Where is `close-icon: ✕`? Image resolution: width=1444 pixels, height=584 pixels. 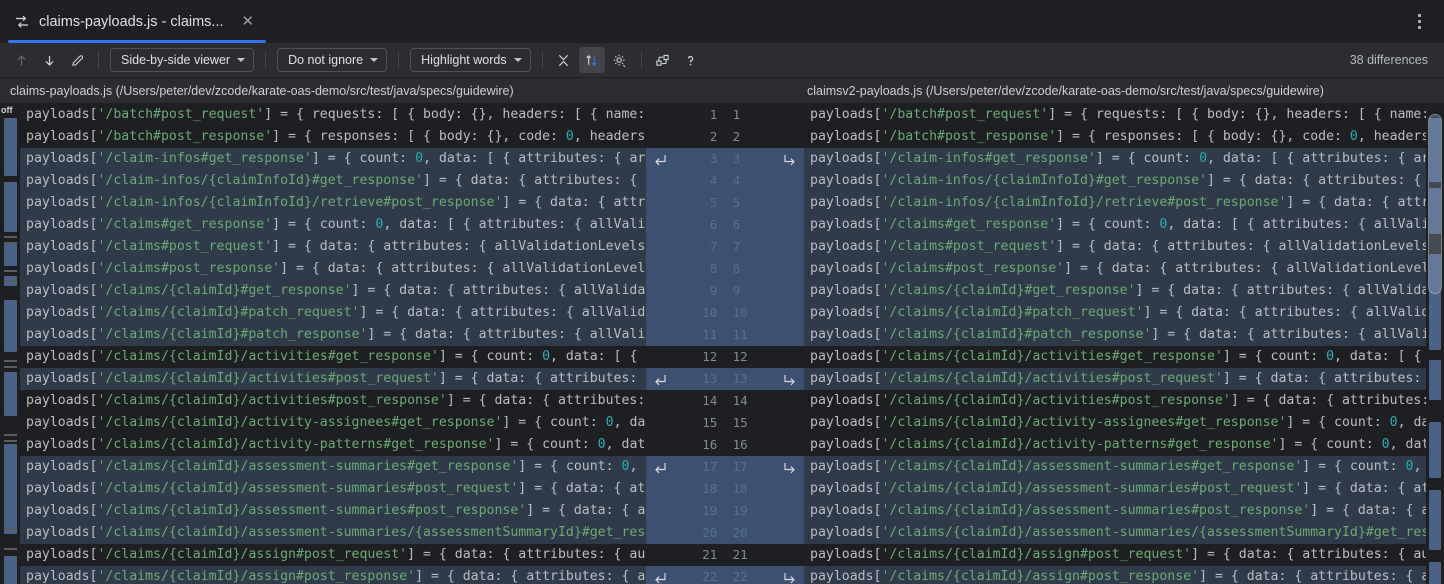
close-icon: ✕ is located at coordinates (248, 21).